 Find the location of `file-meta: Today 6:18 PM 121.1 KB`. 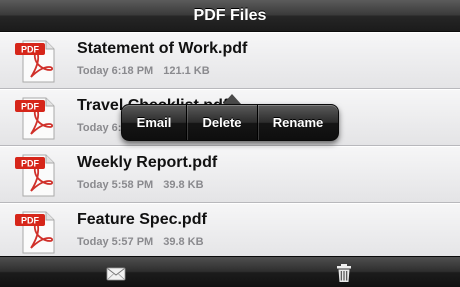

file-meta: Today 6:18 PM 121.1 KB is located at coordinates (148, 71).